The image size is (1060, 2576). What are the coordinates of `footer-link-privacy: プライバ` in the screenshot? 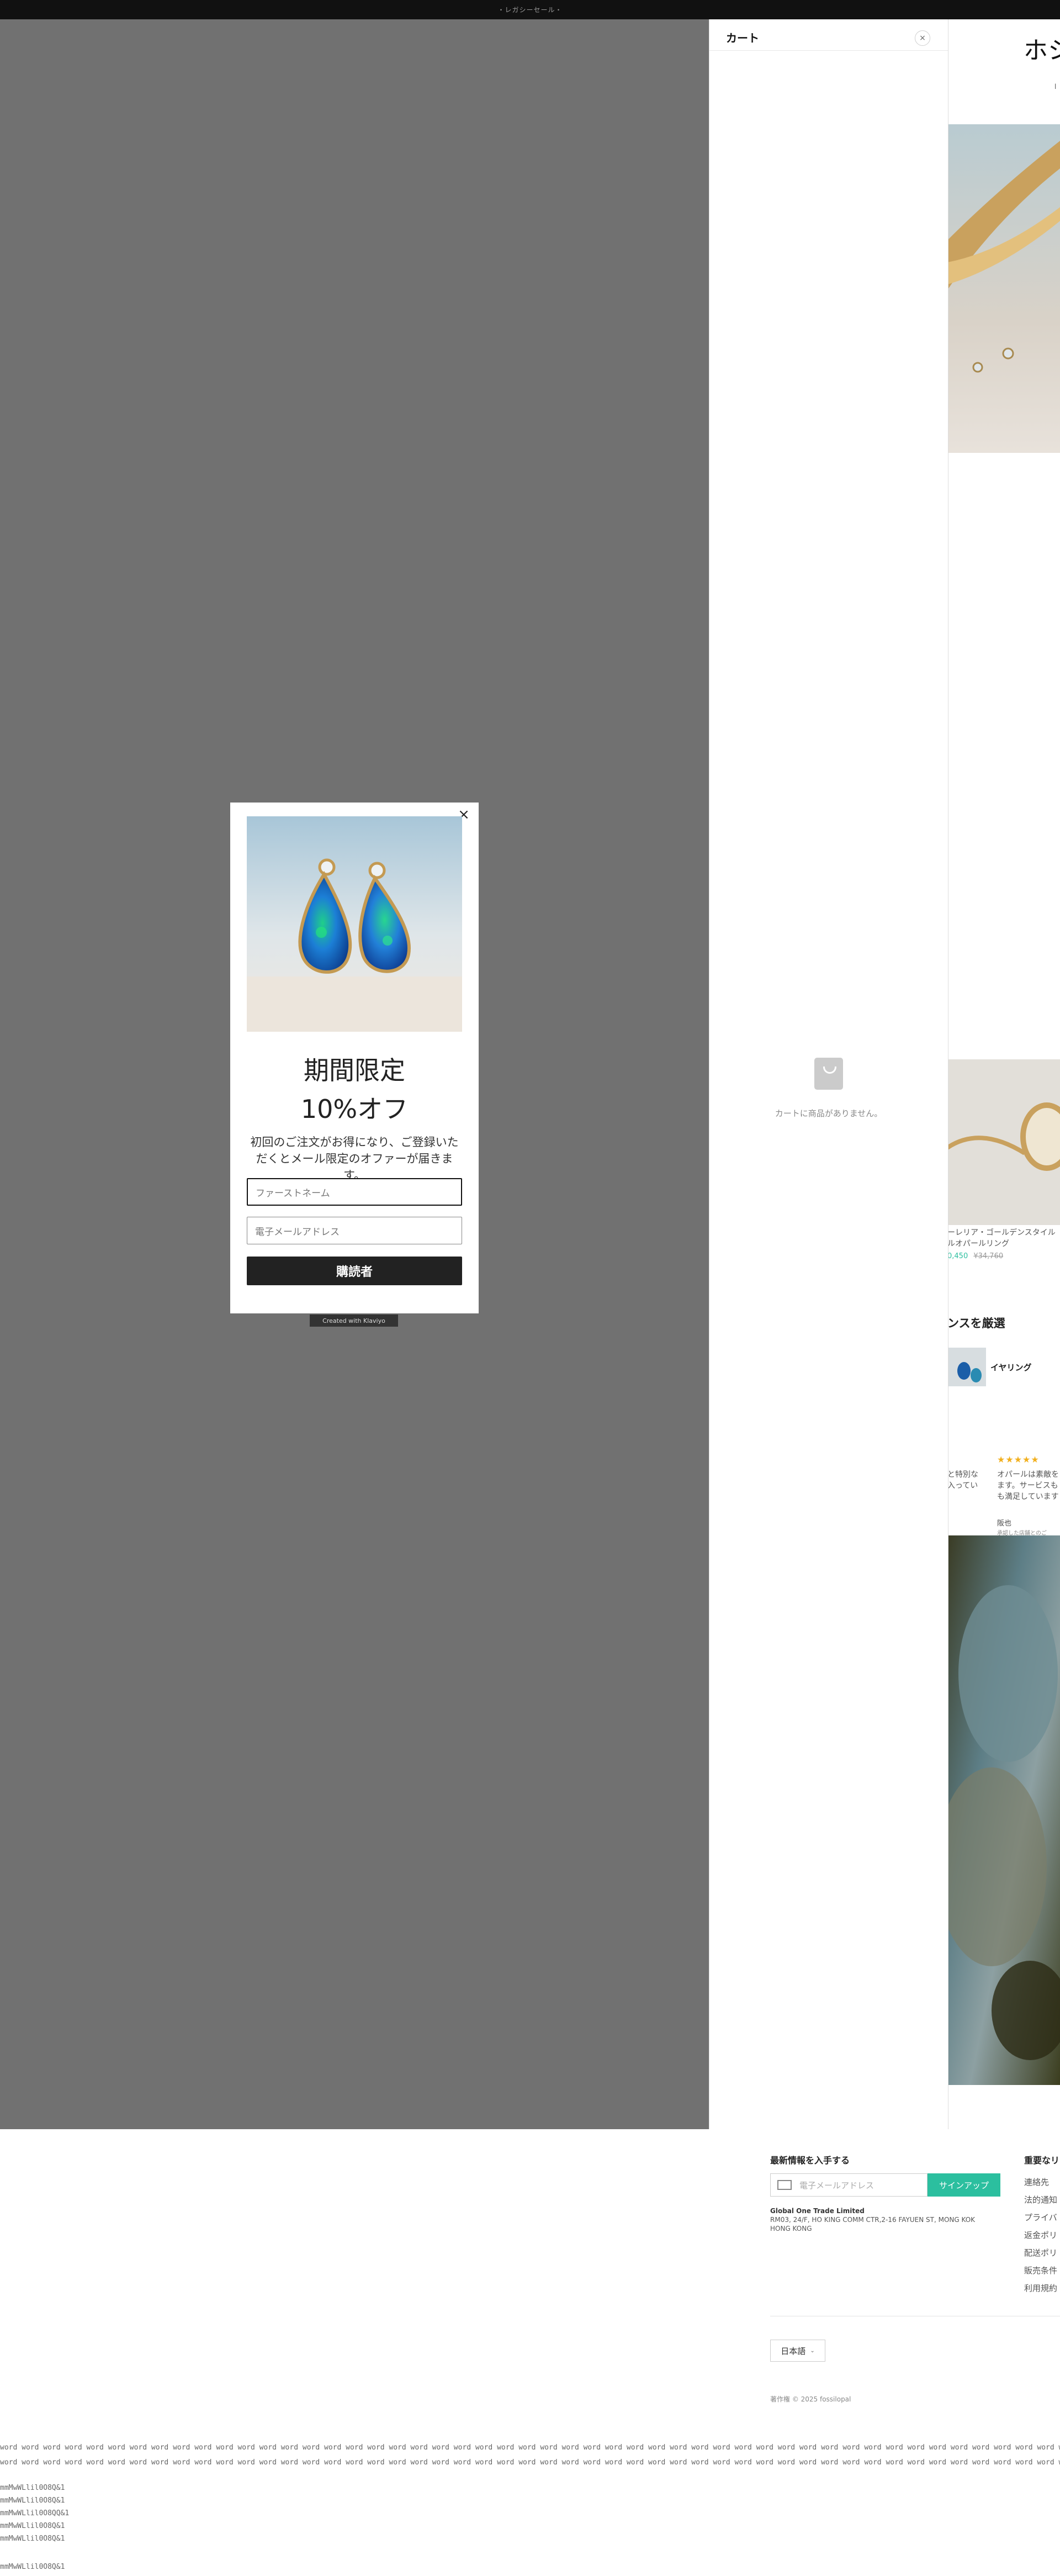 It's located at (1040, 2217).